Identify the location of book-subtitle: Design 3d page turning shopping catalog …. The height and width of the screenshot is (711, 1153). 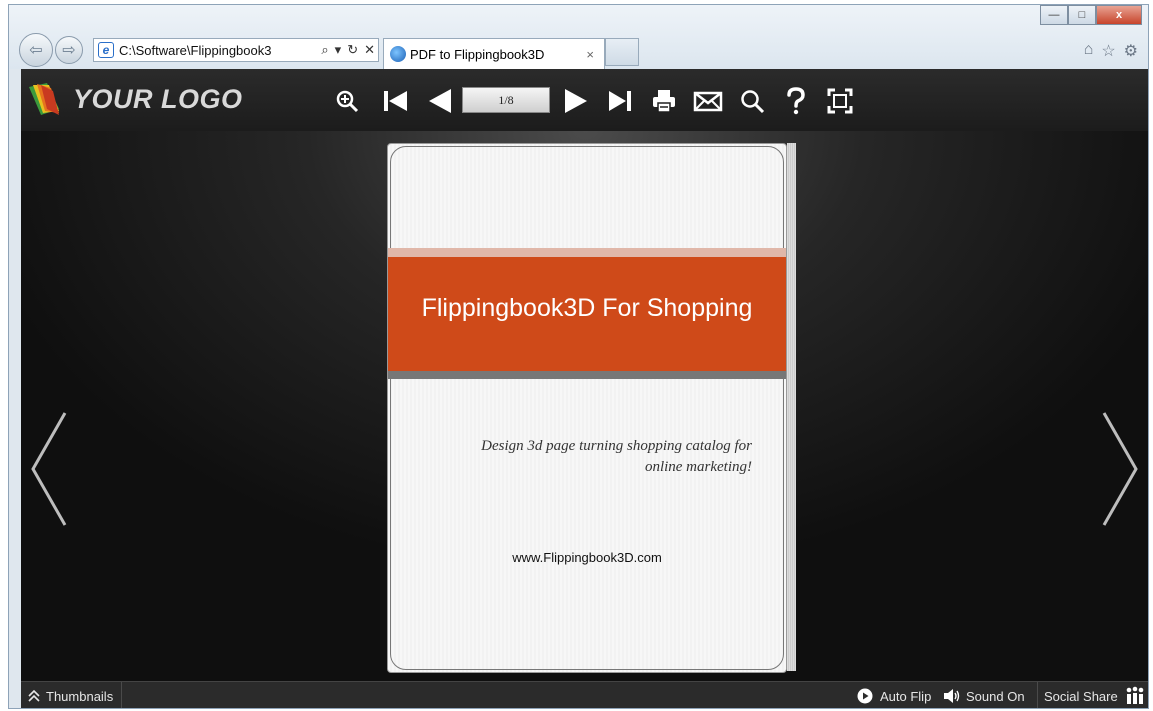
(592, 457).